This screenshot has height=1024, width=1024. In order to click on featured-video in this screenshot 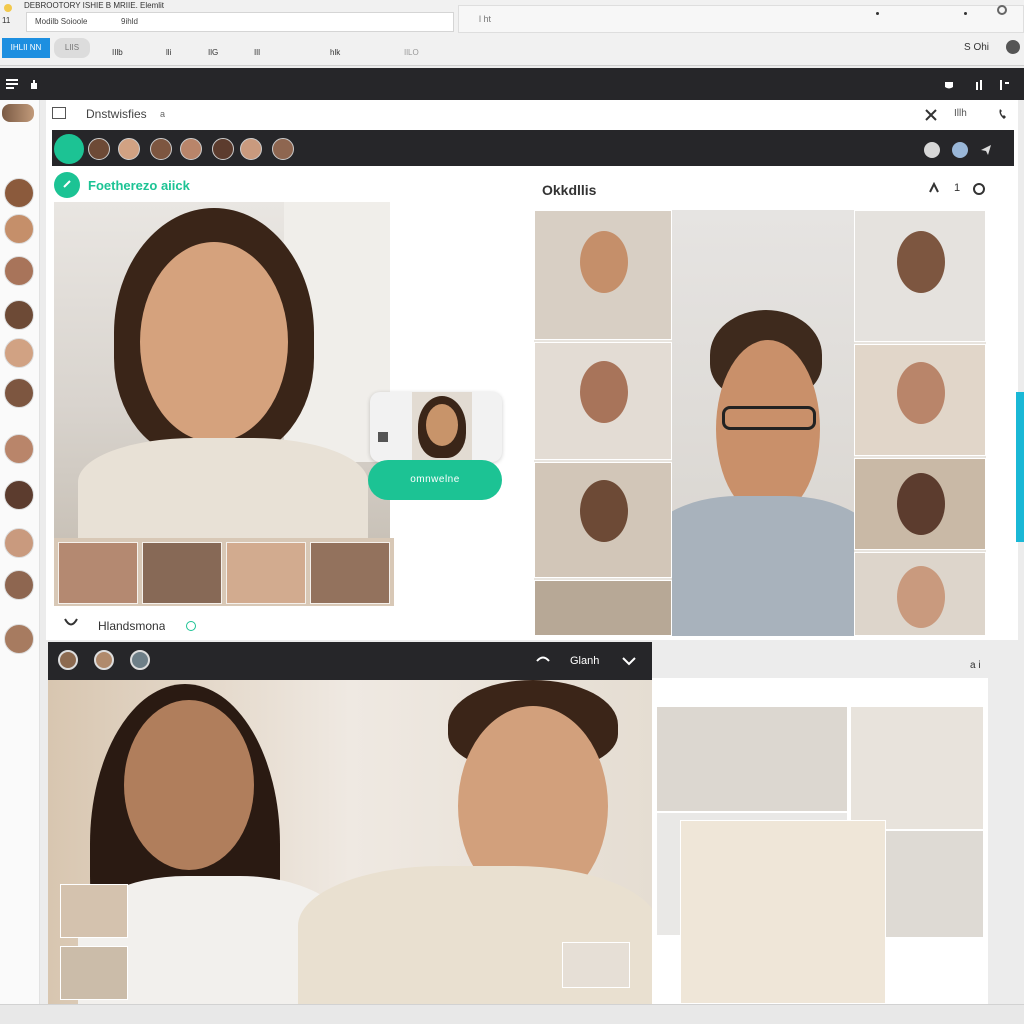, I will do `click(222, 370)`.